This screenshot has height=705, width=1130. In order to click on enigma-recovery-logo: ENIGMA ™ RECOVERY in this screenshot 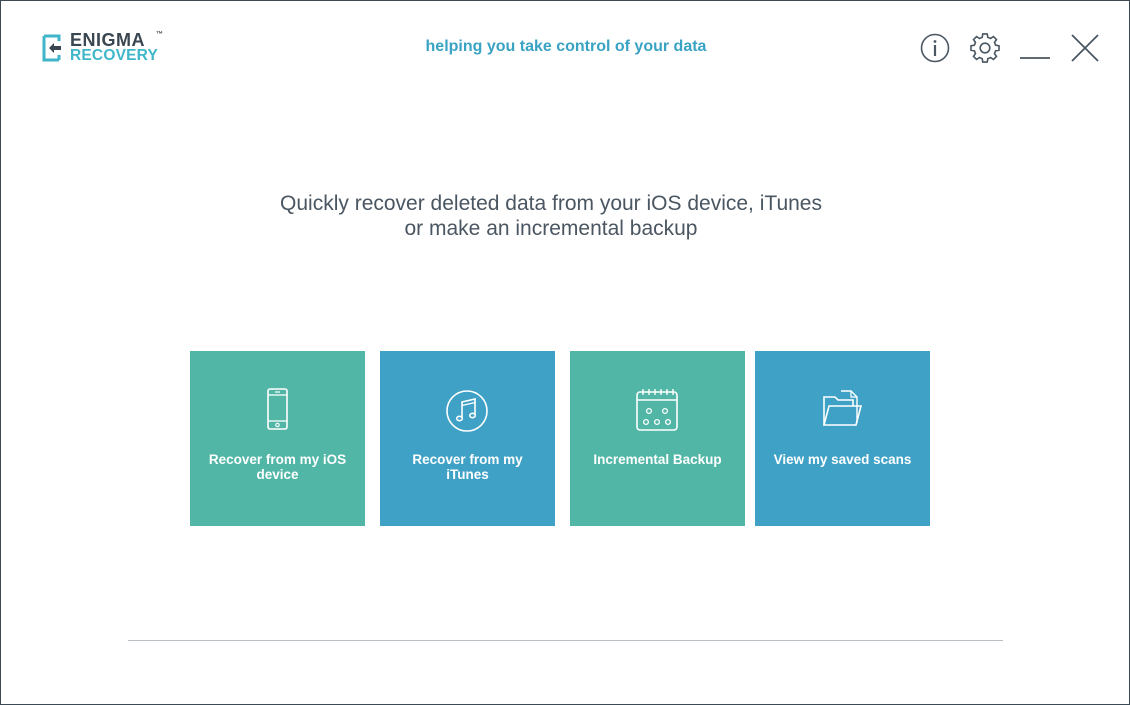, I will do `click(103, 49)`.